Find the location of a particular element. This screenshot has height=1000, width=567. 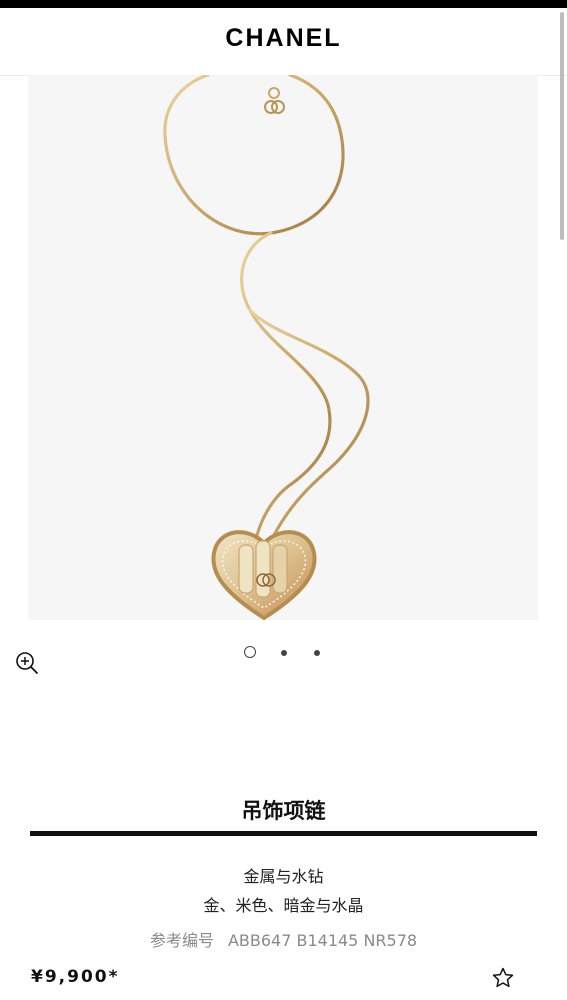

carousel-indicator is located at coordinates (285, 653).